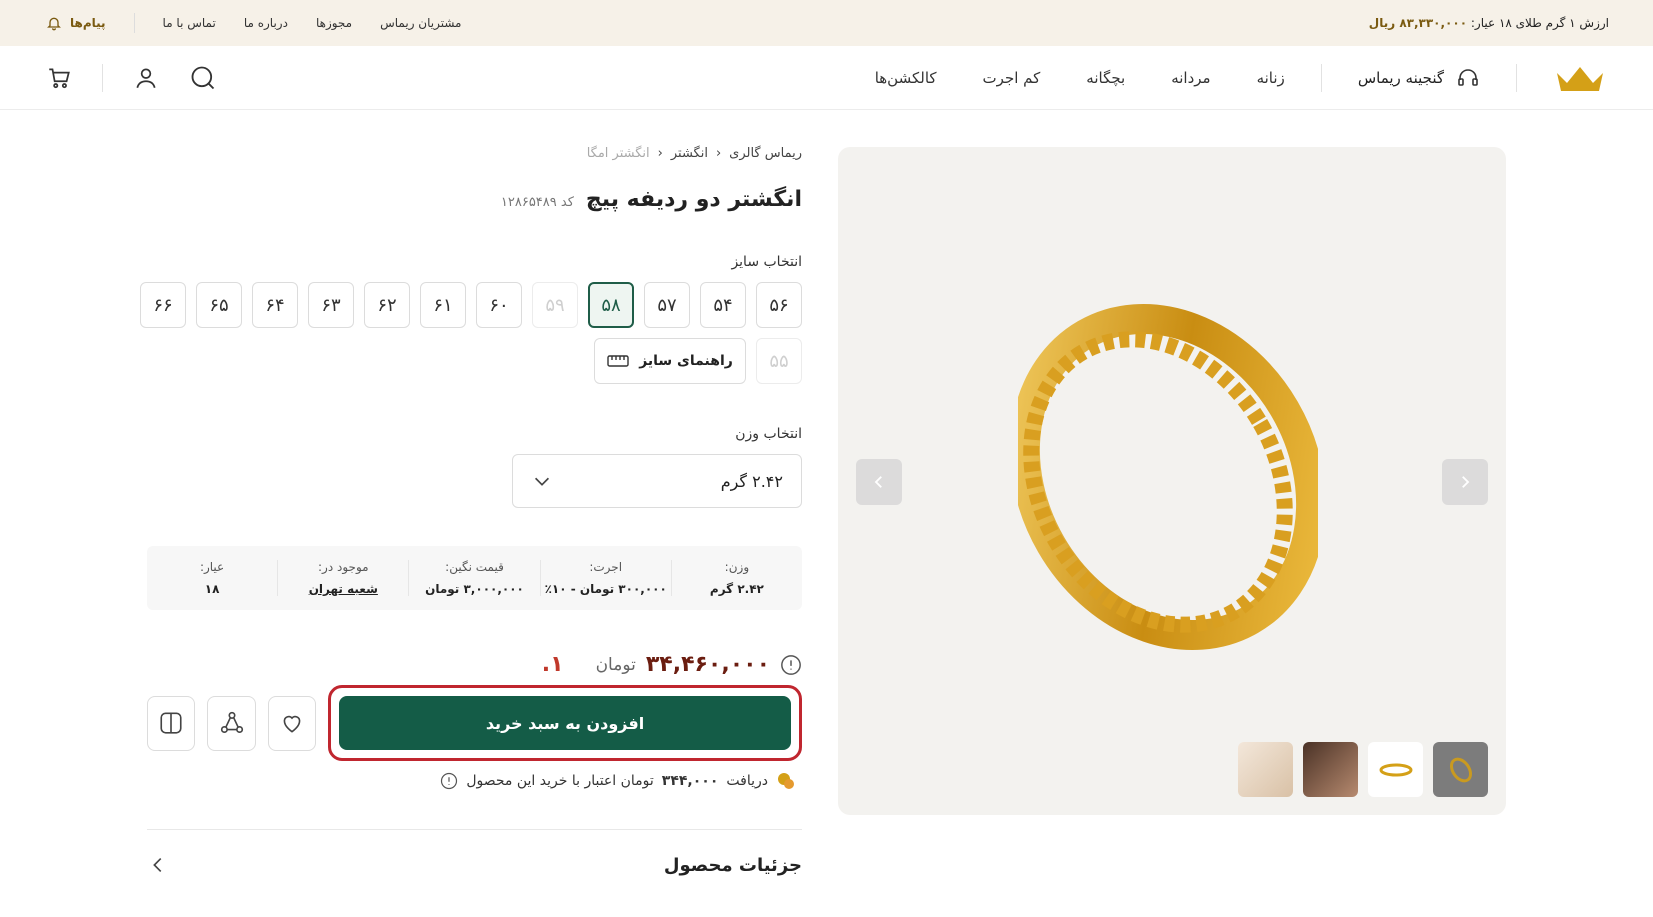 Image resolution: width=1653 pixels, height=917 pixels. What do you see at coordinates (212, 589) in the screenshot?
I see `spec-value: ۱۸` at bounding box center [212, 589].